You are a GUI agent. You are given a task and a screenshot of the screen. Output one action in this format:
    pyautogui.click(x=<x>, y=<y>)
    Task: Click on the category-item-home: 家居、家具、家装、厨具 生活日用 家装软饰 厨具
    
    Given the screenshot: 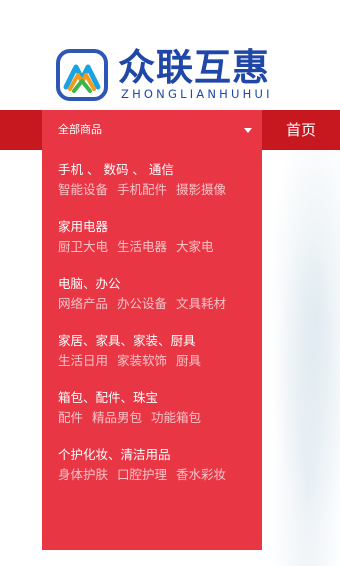 What is the action you would take?
    pyautogui.click(x=158, y=352)
    